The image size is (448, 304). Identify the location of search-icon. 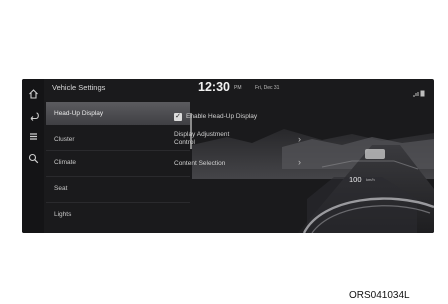
(33, 158).